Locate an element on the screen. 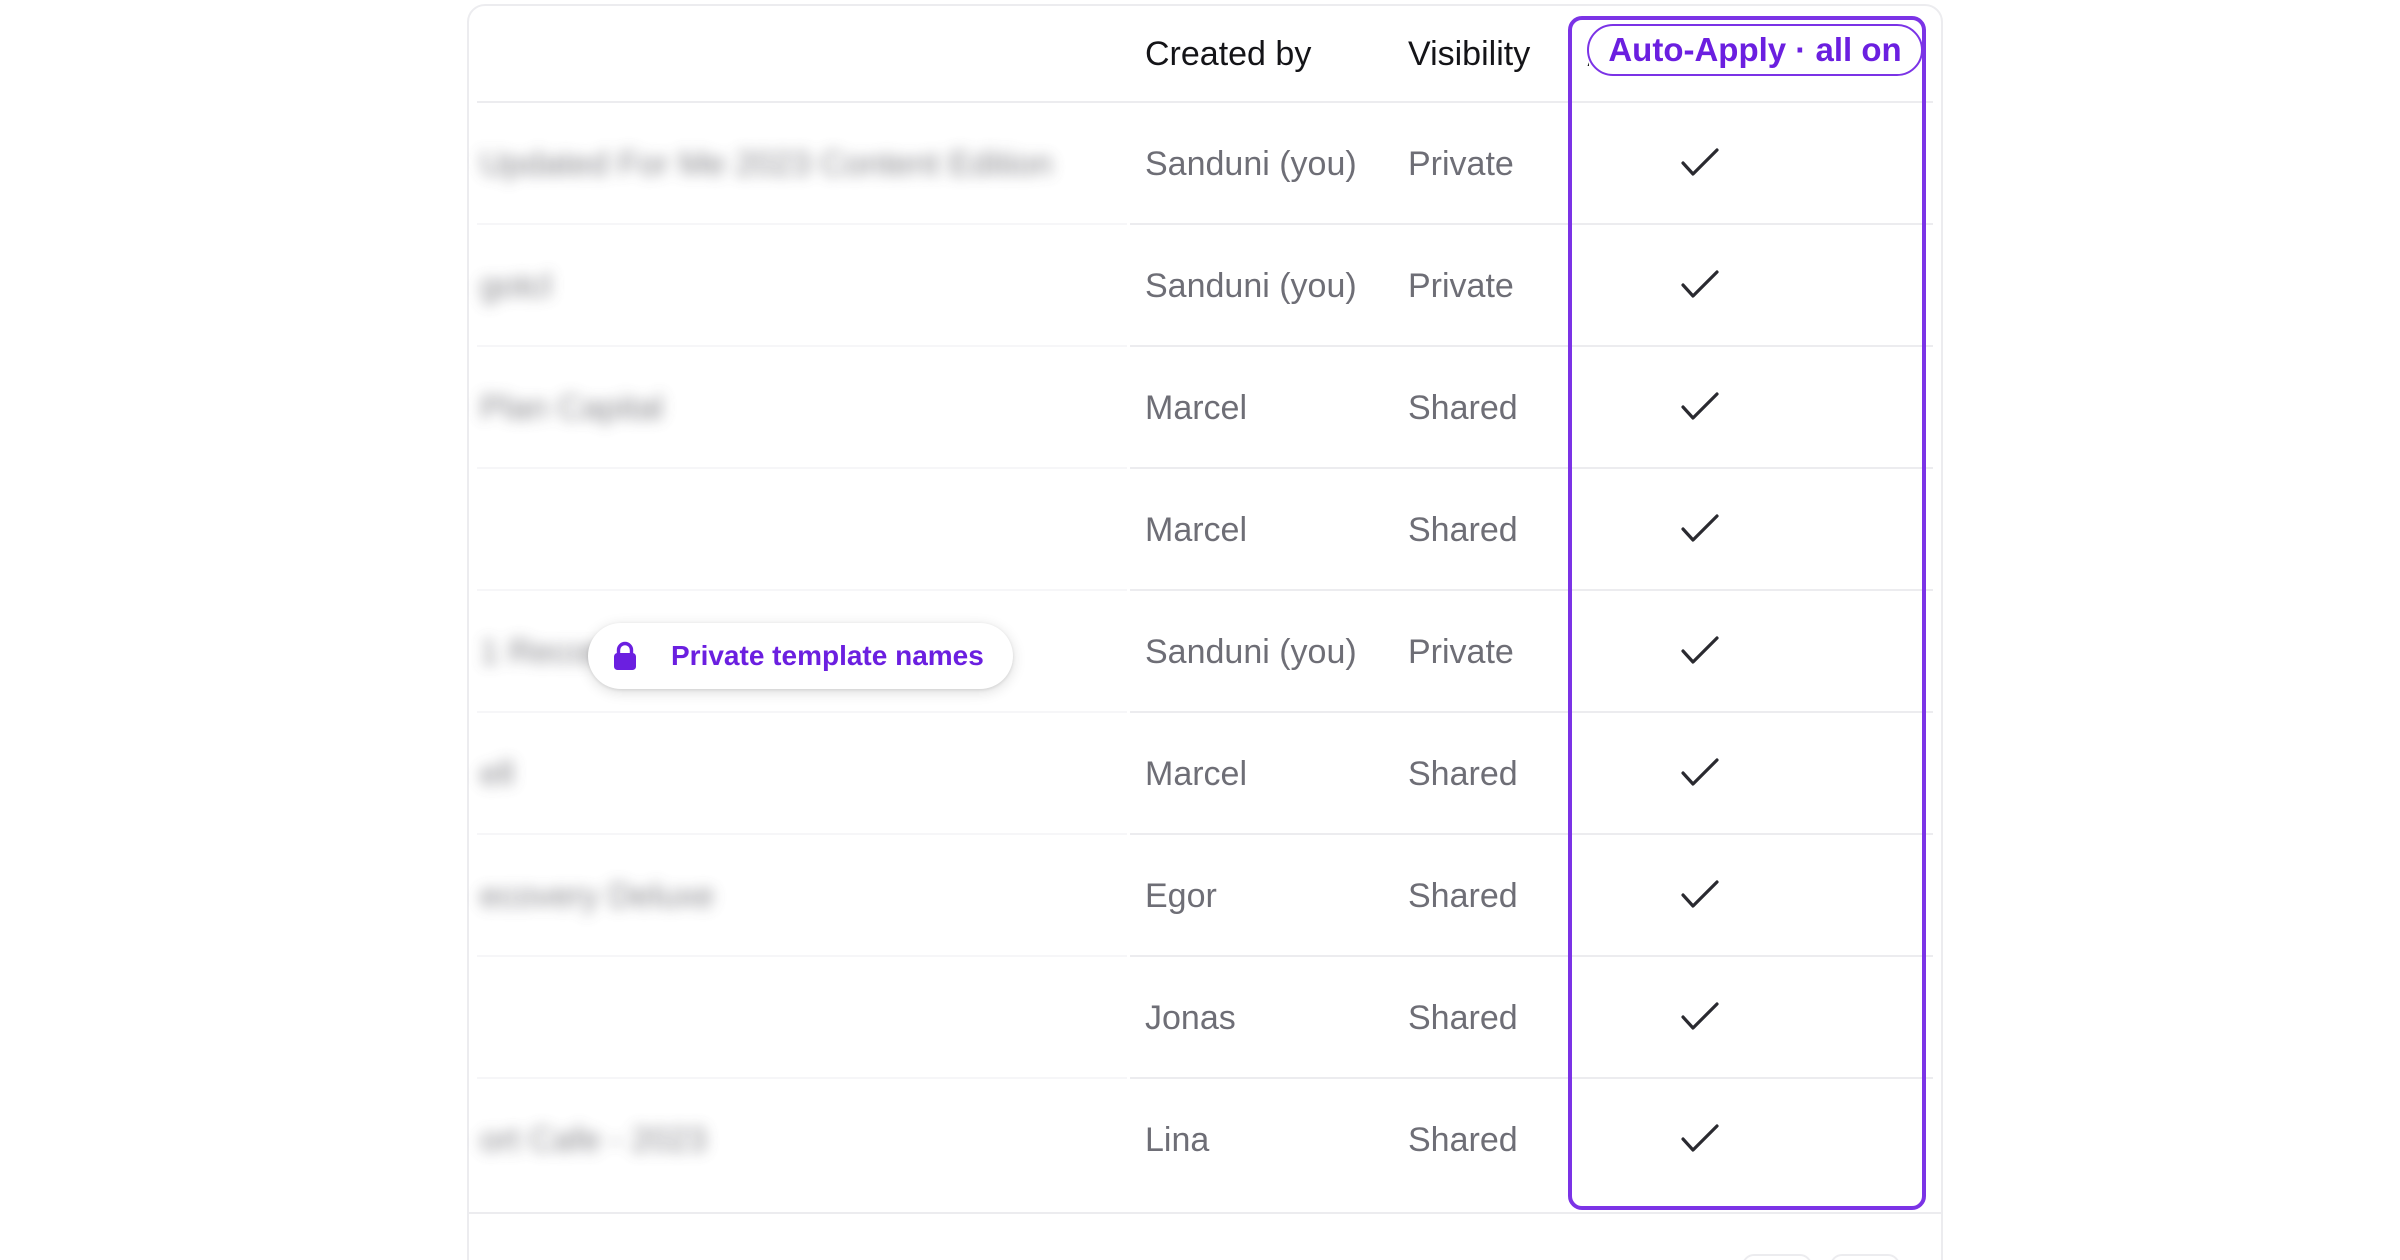 Image resolution: width=2400 pixels, height=1260 pixels. table-row: gotcl Sanduni (you) Private is located at coordinates (1200, 286).